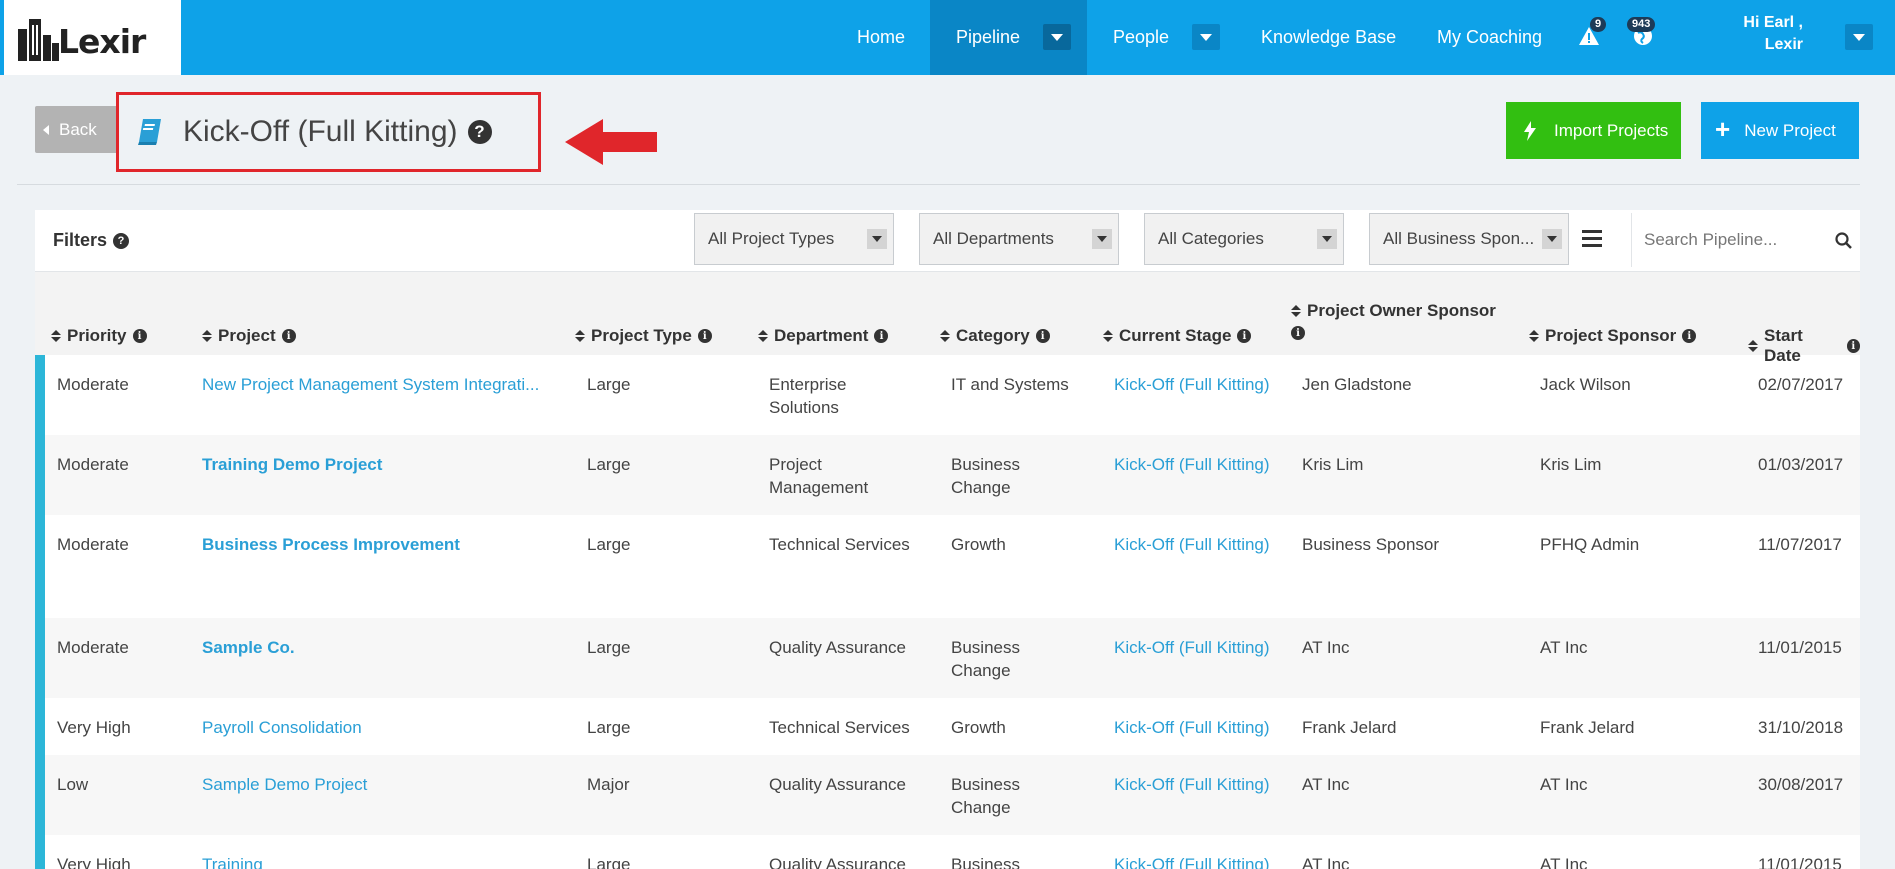 The image size is (1895, 869). What do you see at coordinates (372, 784) in the screenshot?
I see `project-link: Sample Demo Project` at bounding box center [372, 784].